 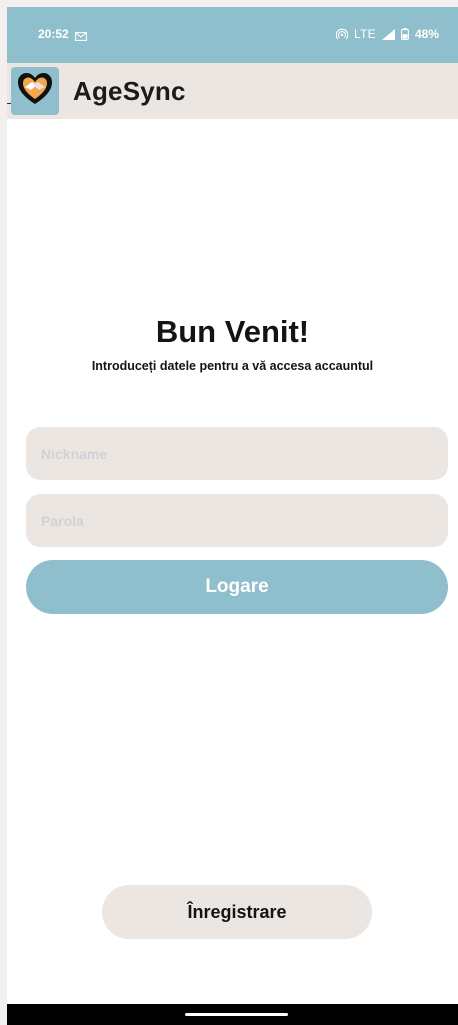 I want to click on handshake-heart-icon, so click(x=35, y=91).